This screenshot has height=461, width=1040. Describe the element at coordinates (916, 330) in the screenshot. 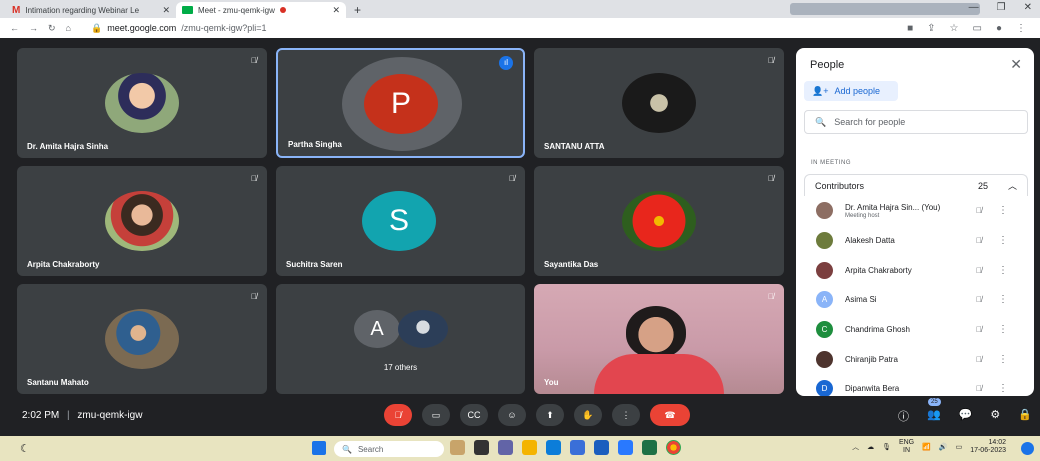

I see `list-item: C Chandrima Ghosh 🎙̸ ⋮` at that location.